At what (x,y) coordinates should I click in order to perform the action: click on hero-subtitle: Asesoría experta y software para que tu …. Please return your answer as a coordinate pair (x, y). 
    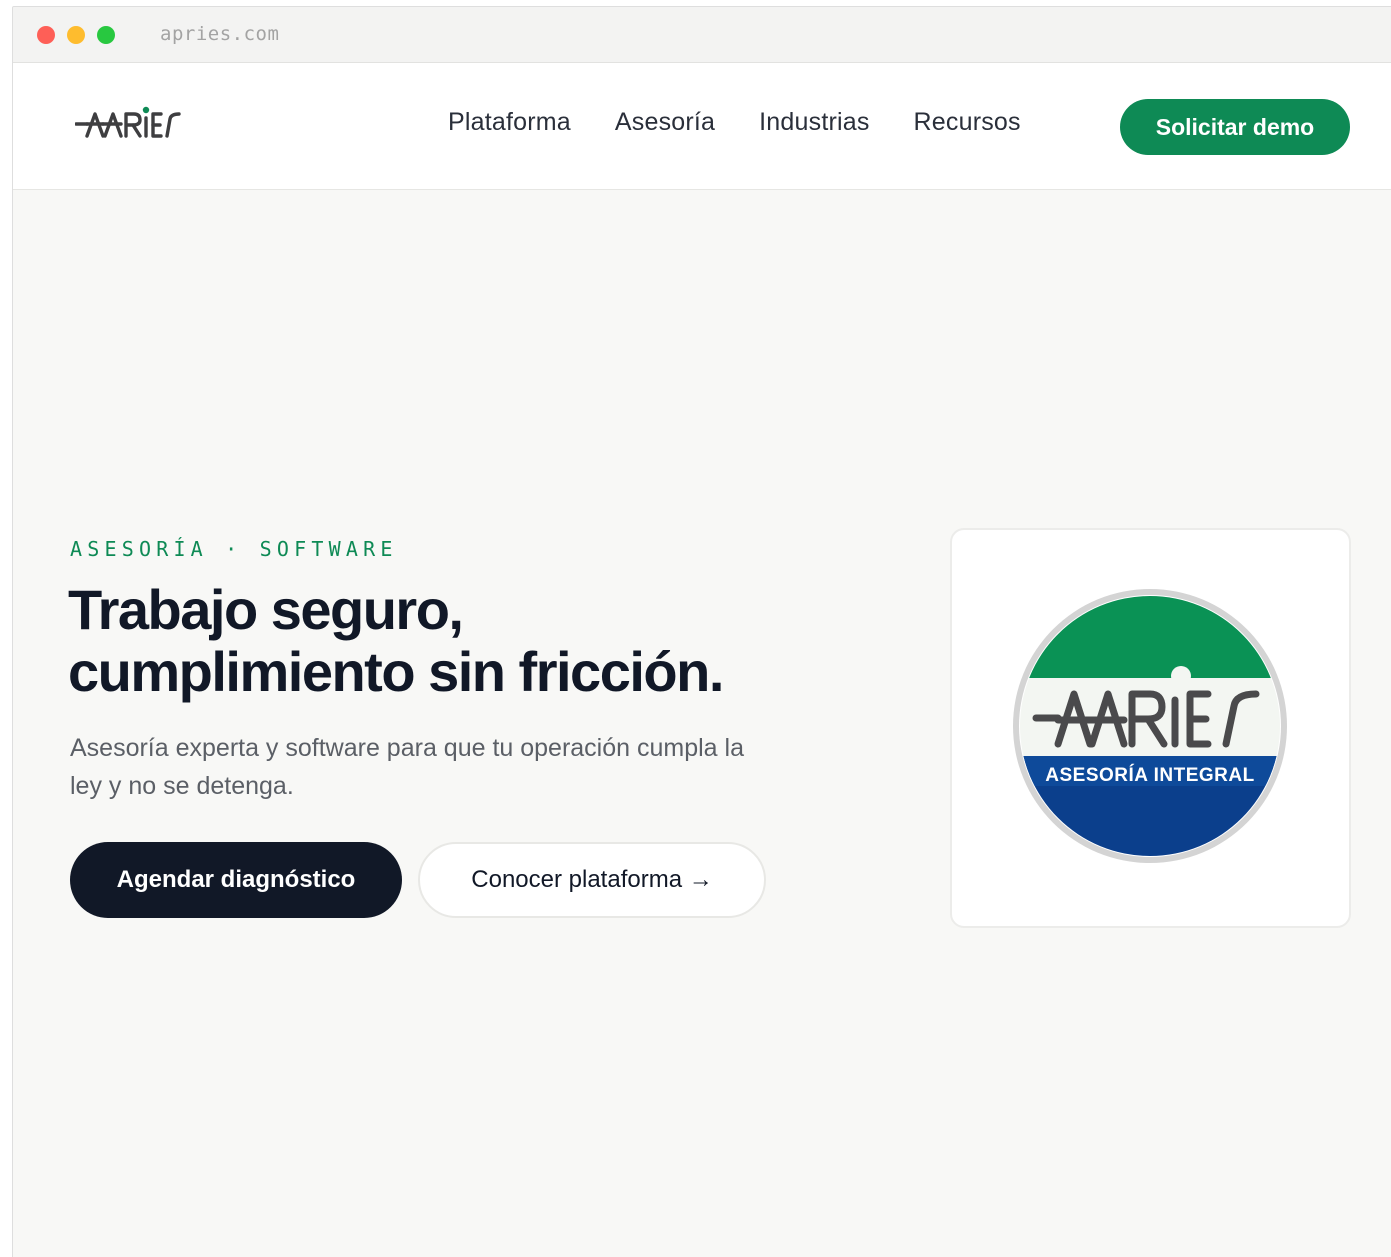
    Looking at the image, I should click on (407, 767).